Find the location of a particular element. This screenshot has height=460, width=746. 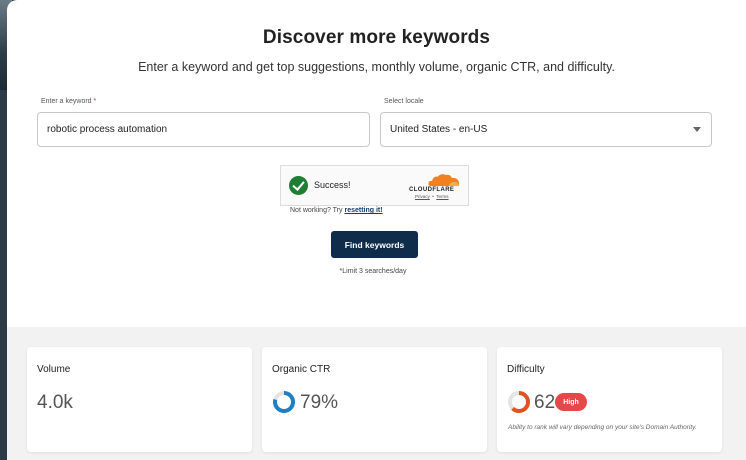

page-title: Discover more keywords is located at coordinates (376, 37).